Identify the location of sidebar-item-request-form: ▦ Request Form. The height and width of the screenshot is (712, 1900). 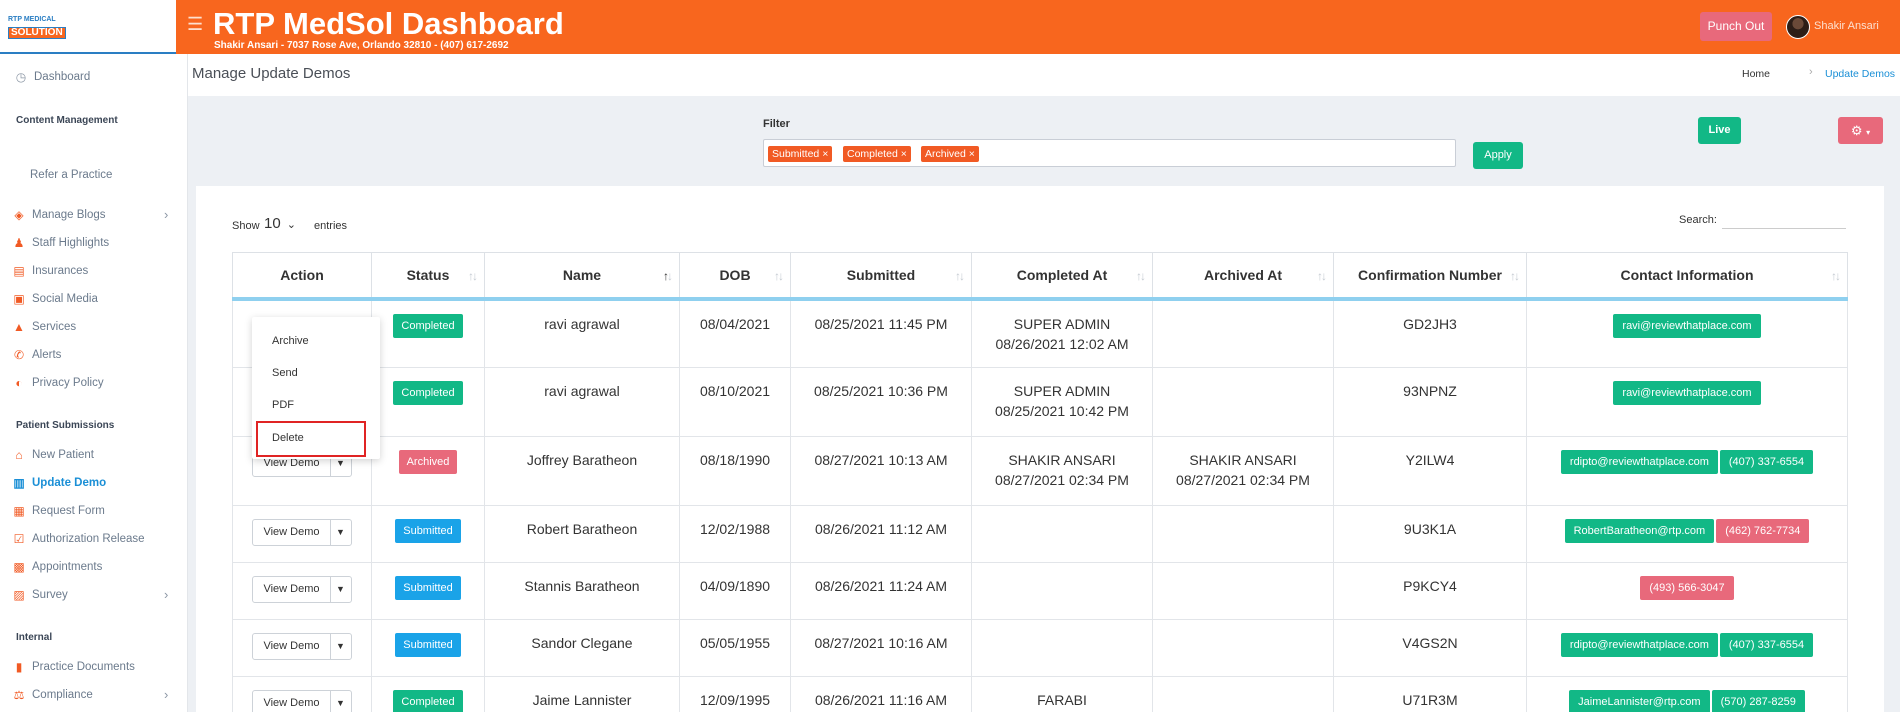
(58, 511).